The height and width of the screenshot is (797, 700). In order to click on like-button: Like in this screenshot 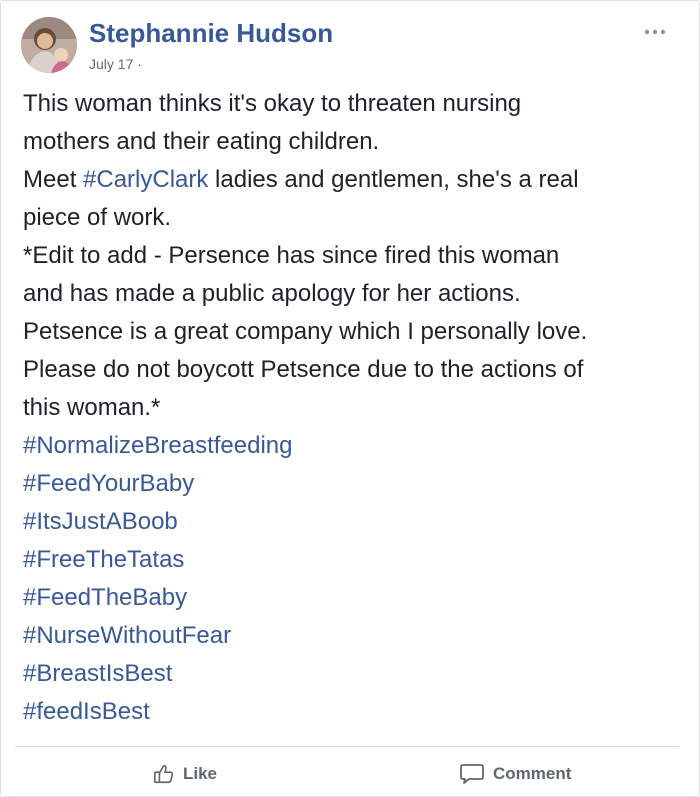, I will do `click(185, 774)`.